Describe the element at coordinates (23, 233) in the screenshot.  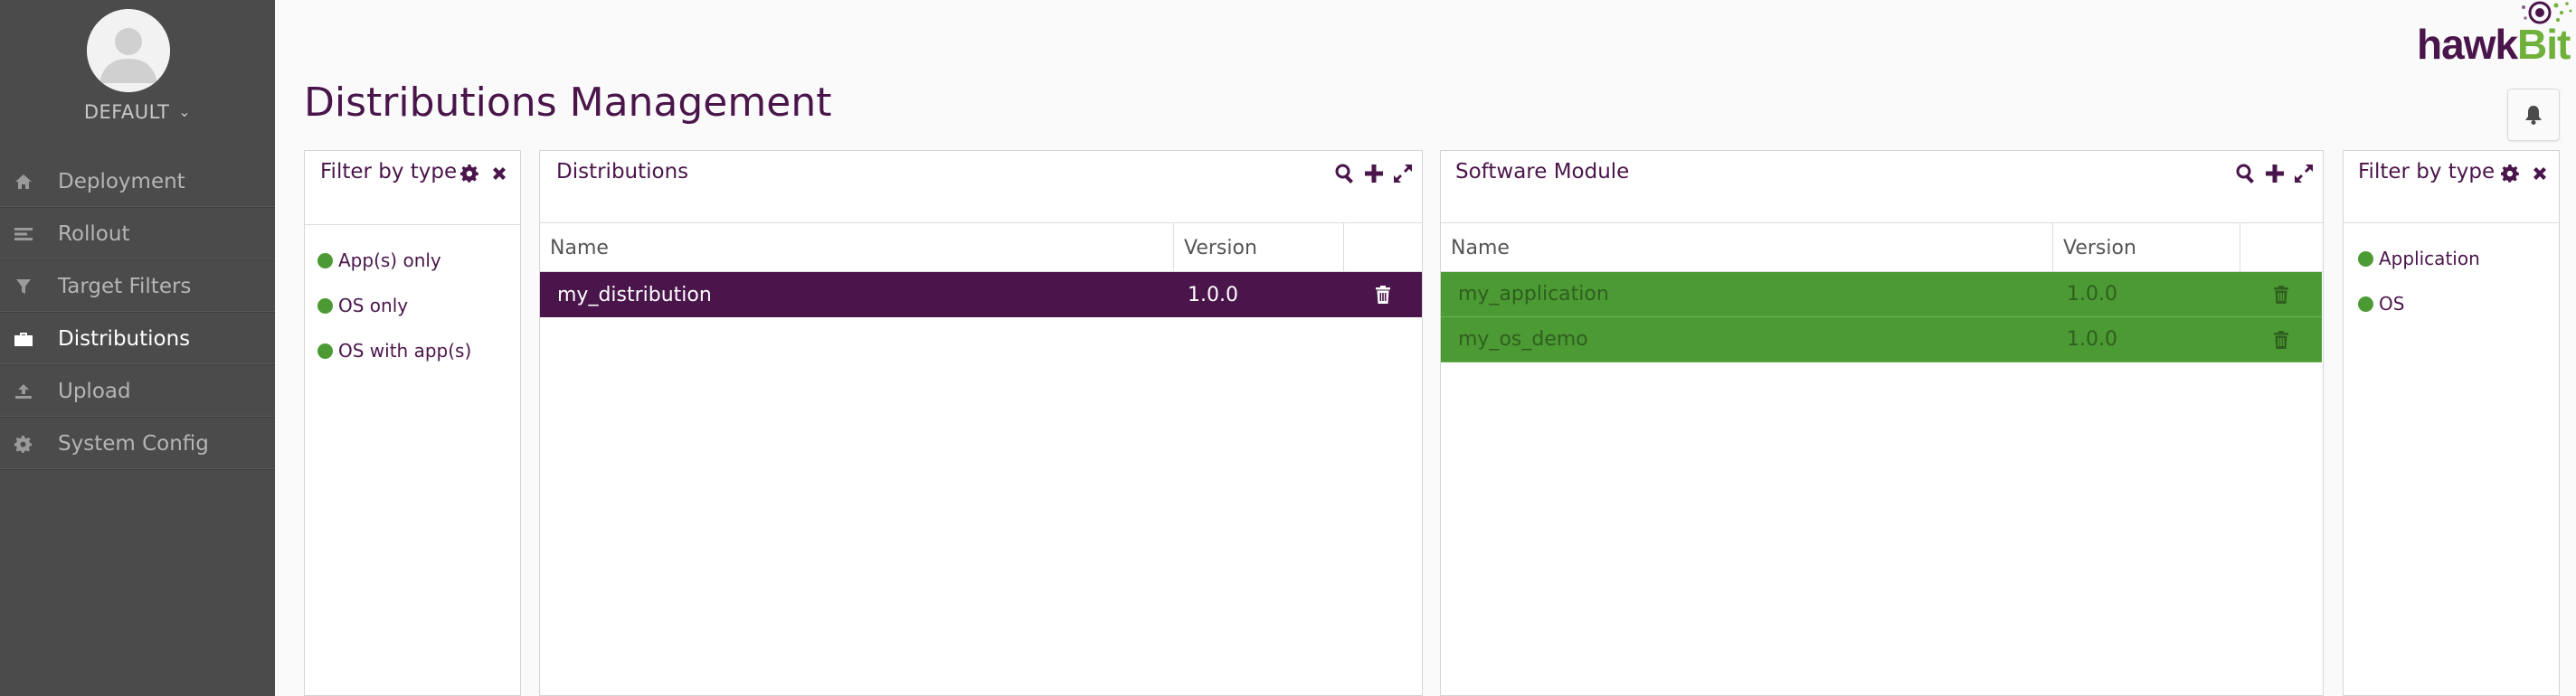
I see `list-icon` at that location.